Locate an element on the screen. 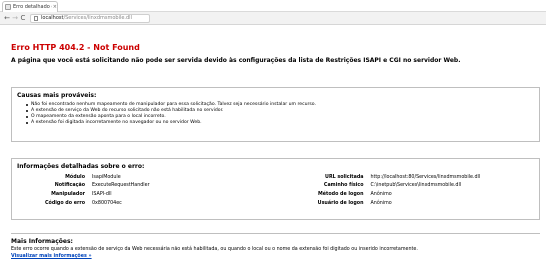 The image size is (546, 278). detail-key: Módulo is located at coordinates (75, 177).